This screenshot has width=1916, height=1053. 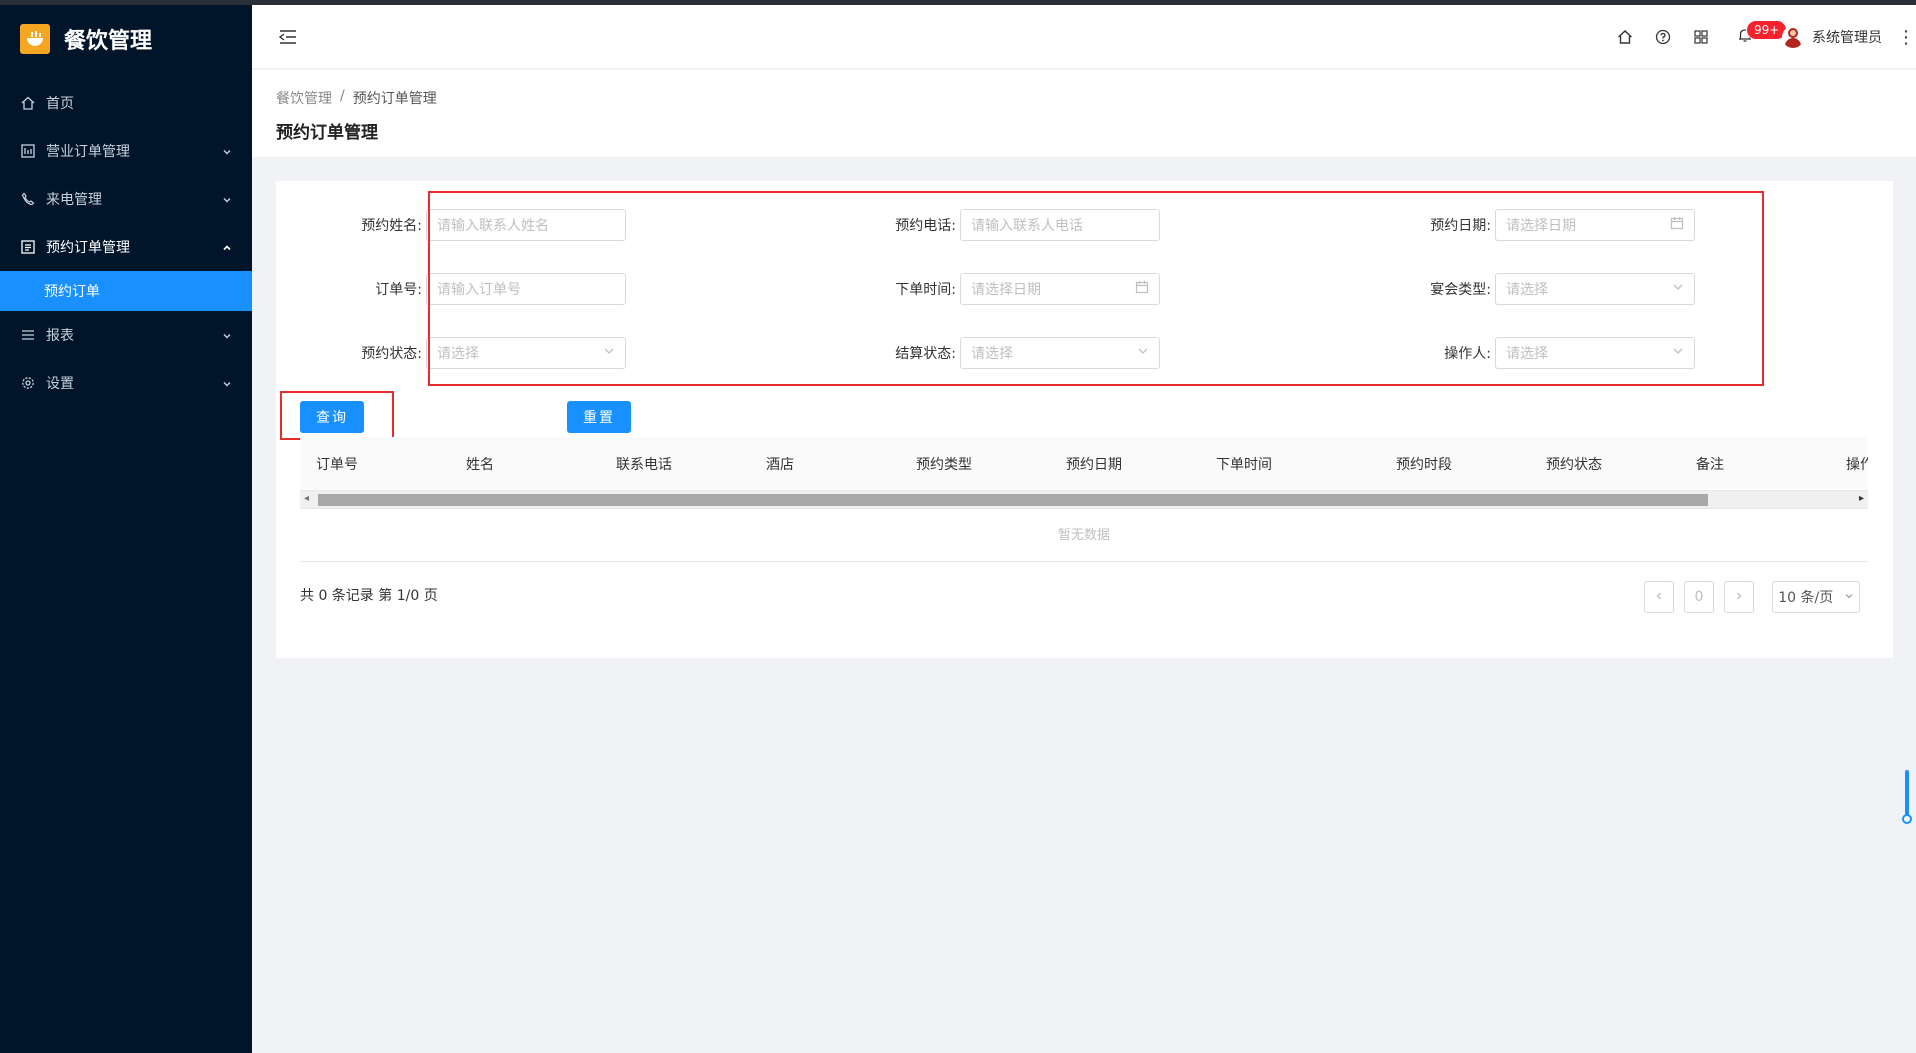 What do you see at coordinates (28, 335) in the screenshot?
I see `menu-lines-icon` at bounding box center [28, 335].